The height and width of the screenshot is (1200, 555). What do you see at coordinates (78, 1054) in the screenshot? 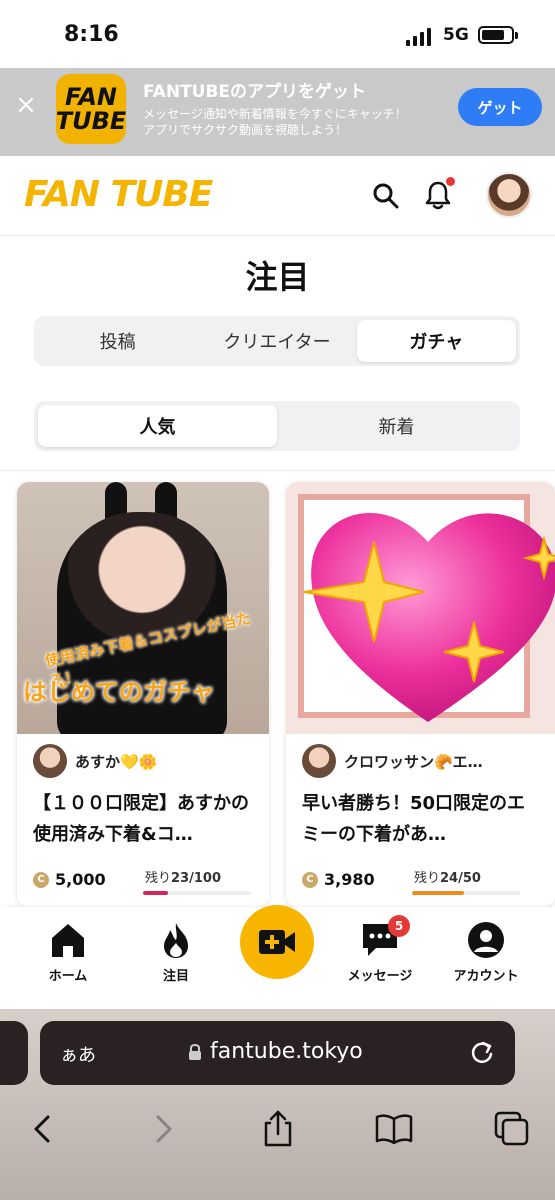
I see `reader-options: ぁあ` at bounding box center [78, 1054].